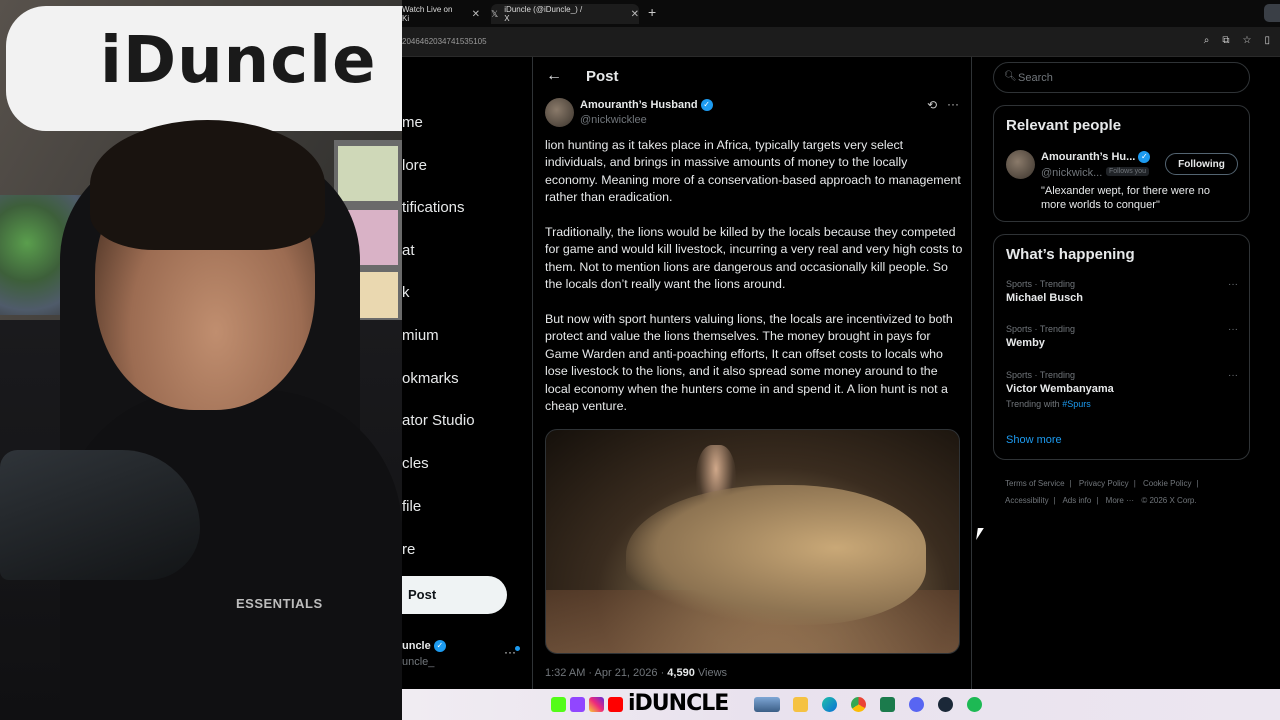 This screenshot has height=720, width=1280. What do you see at coordinates (1104, 483) in the screenshot?
I see `footer-link-privacy: Privacy Policy` at bounding box center [1104, 483].